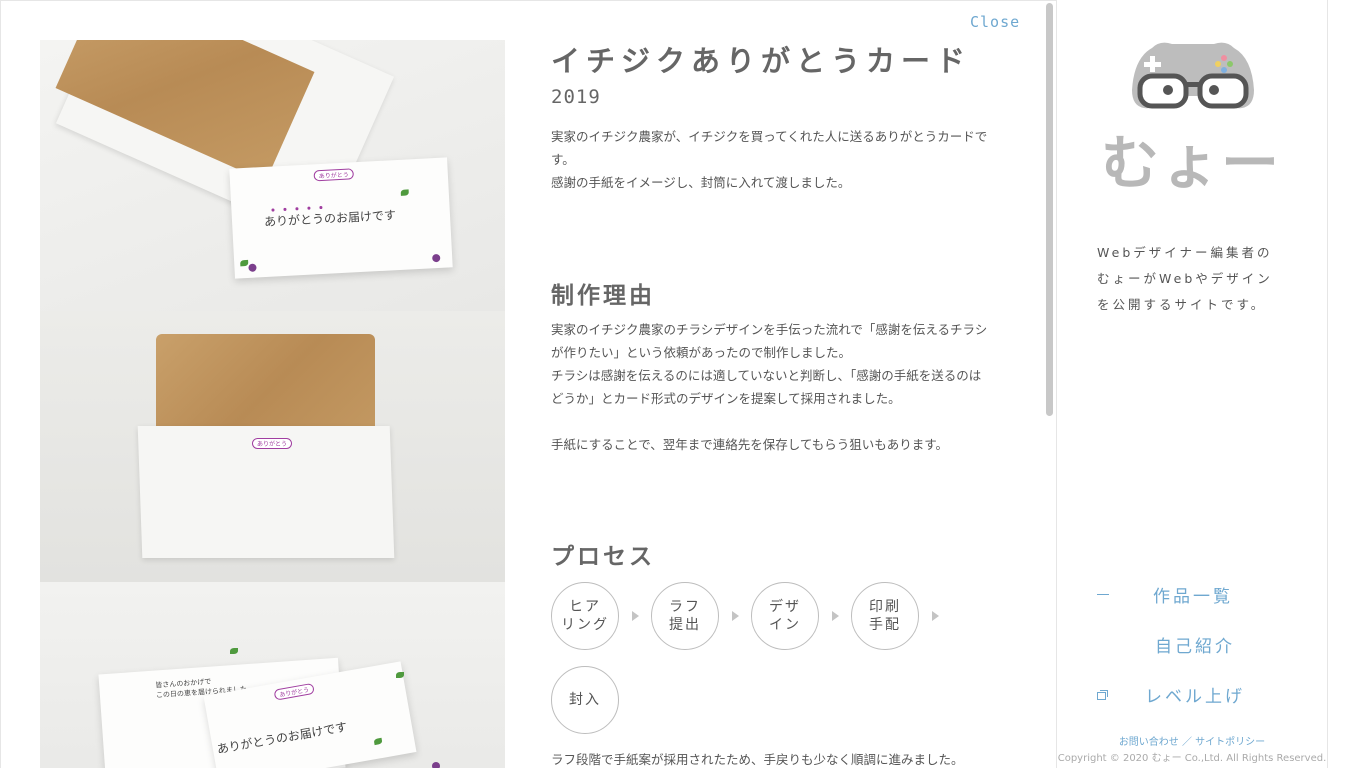 This screenshot has width=1366, height=771. I want to click on process-step-enclose: 封入, so click(585, 700).